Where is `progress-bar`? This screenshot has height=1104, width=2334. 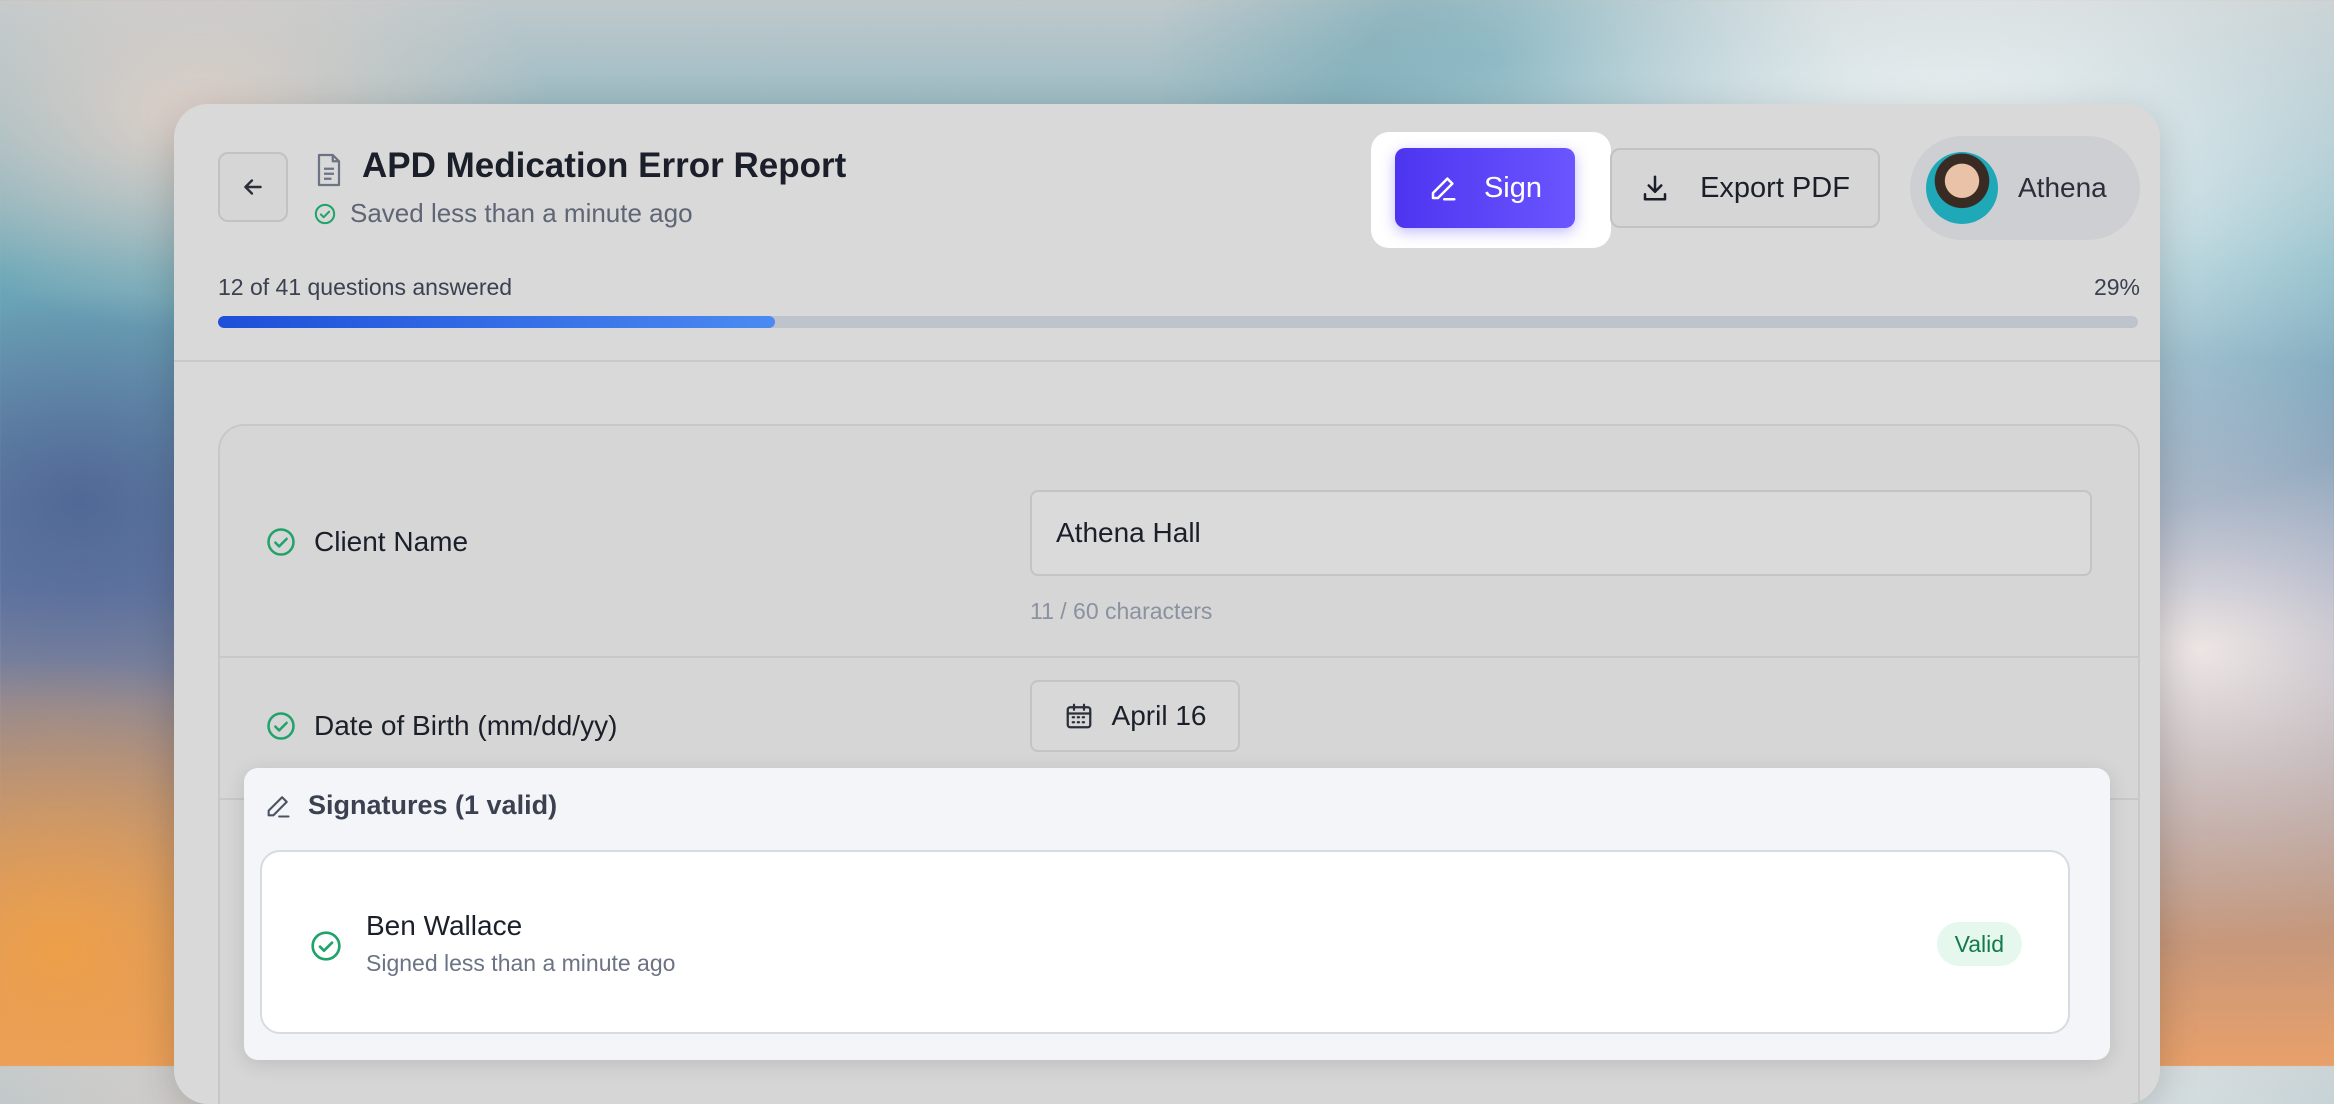 progress-bar is located at coordinates (1178, 322).